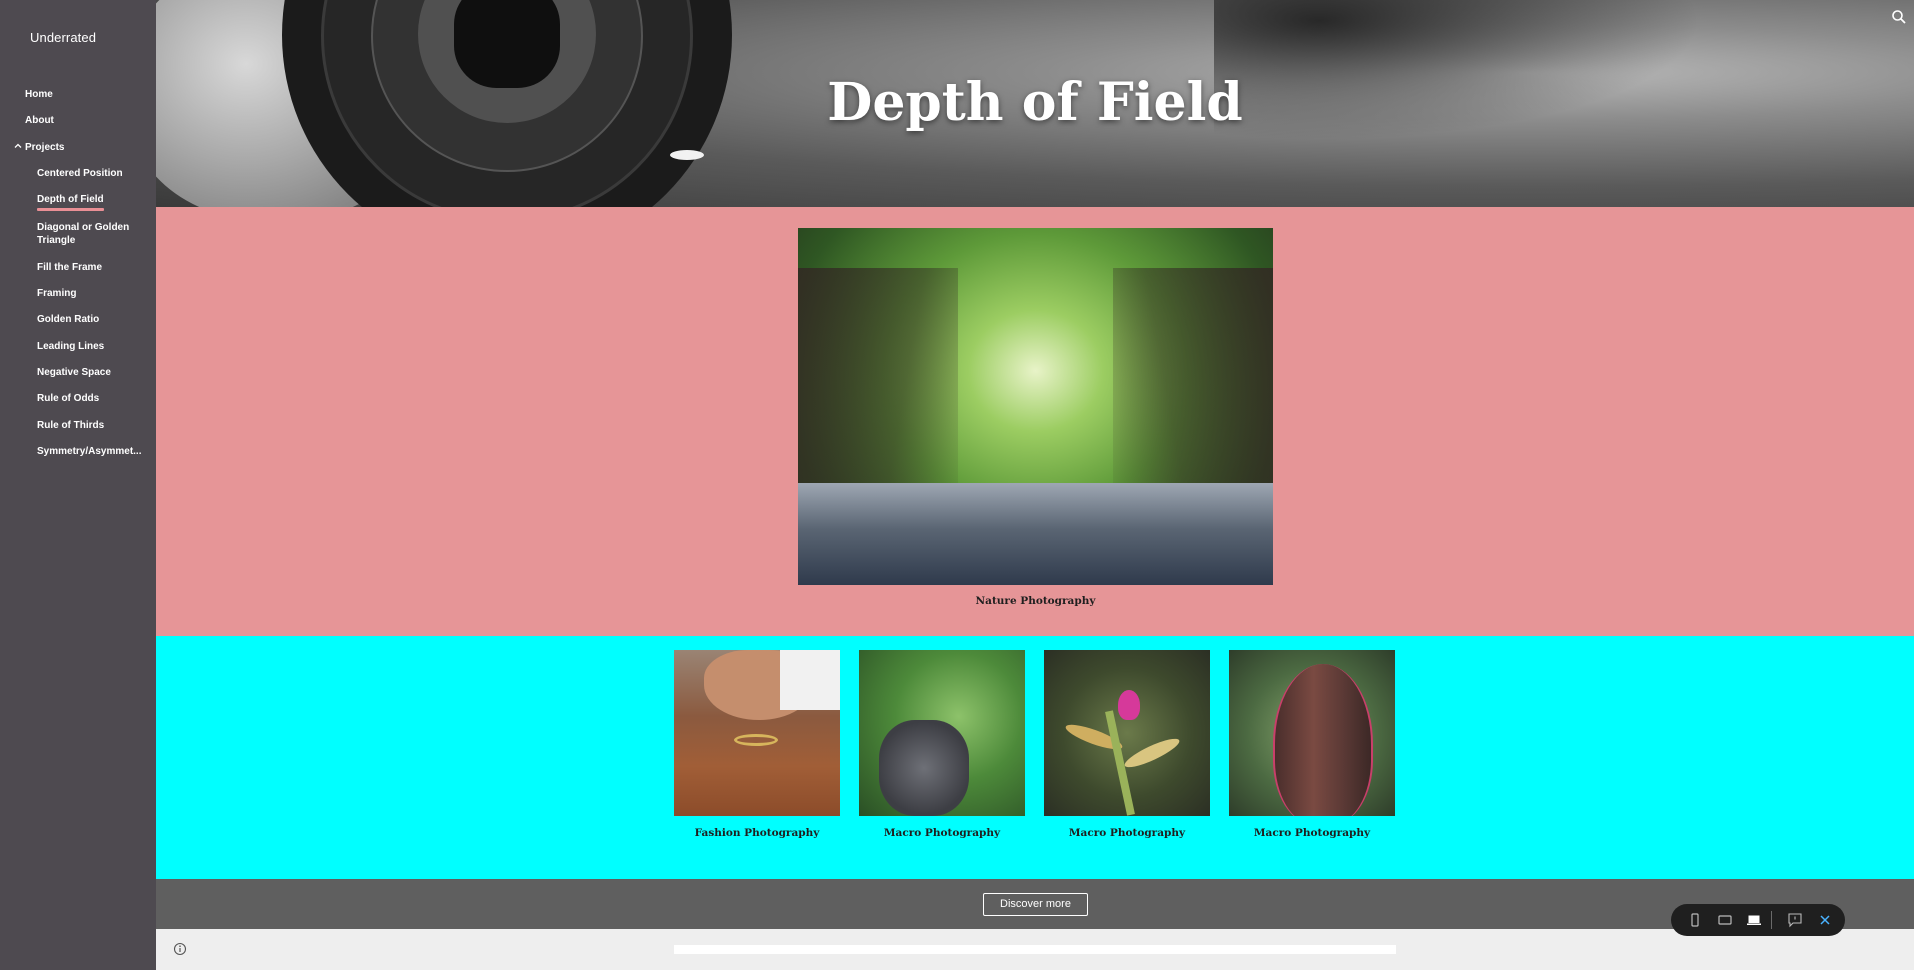 Image resolution: width=1919 pixels, height=970 pixels. I want to click on horizontal-scrollbar, so click(1035, 949).